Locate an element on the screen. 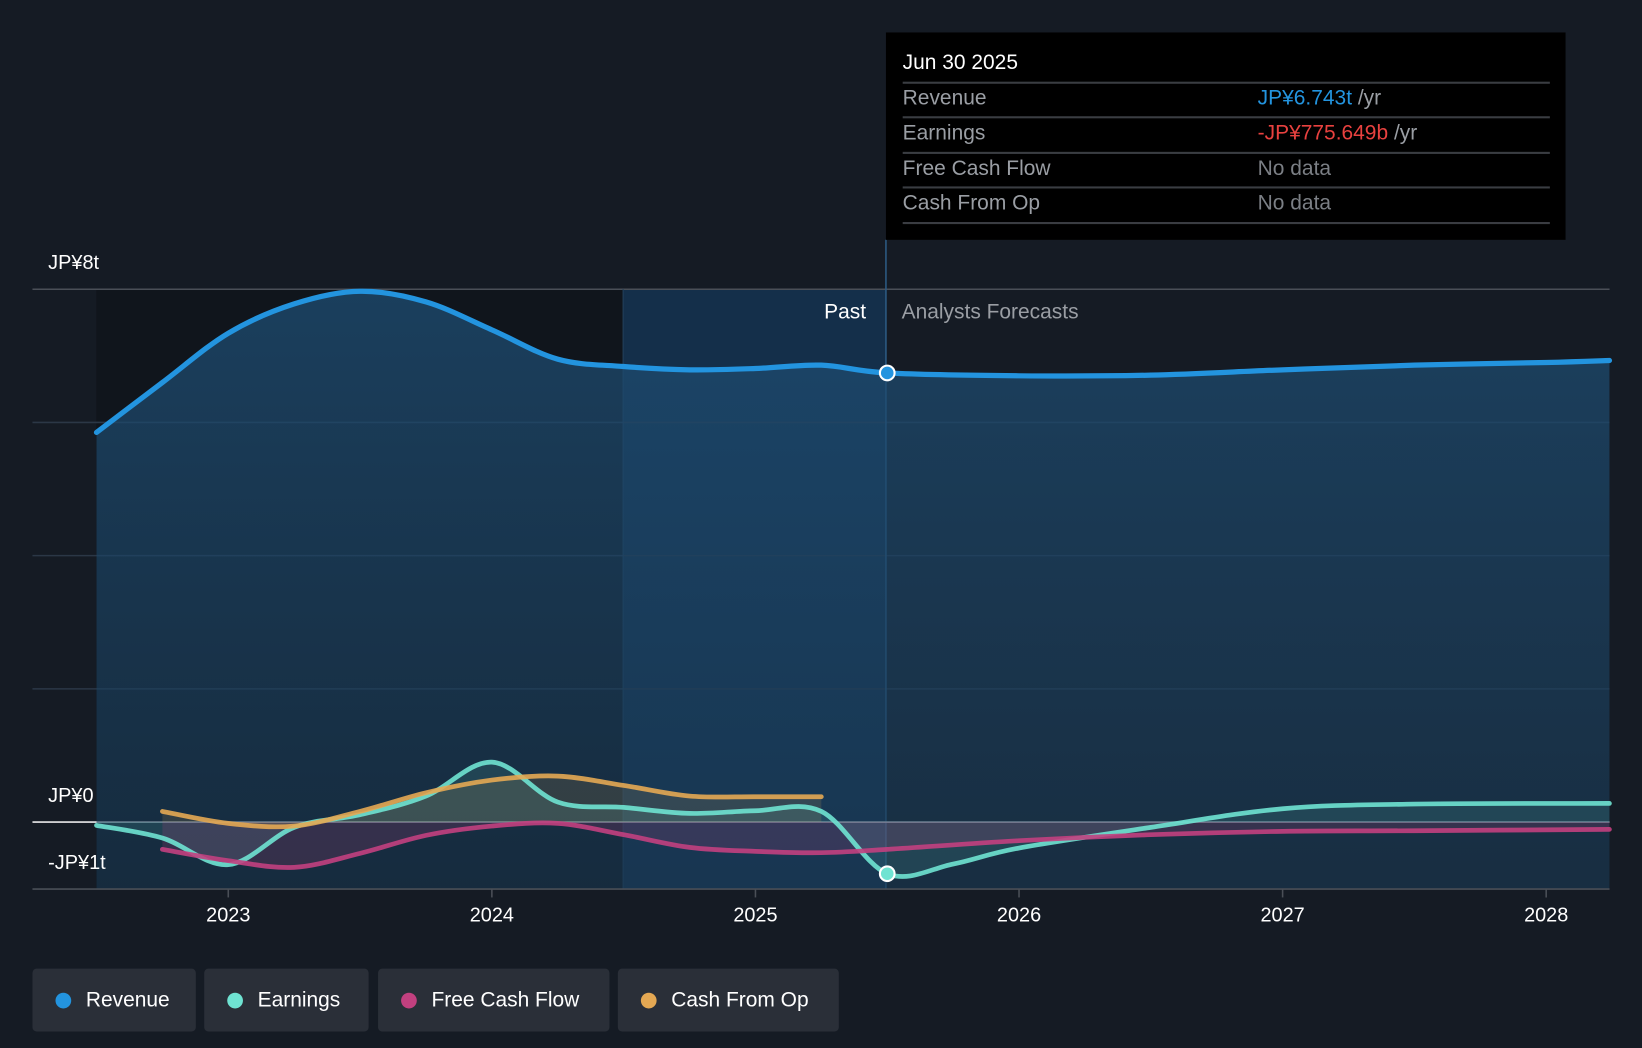 The image size is (1642, 1048). tooltip-row-fcf: Free Cash Flow No data is located at coordinates (1226, 169).